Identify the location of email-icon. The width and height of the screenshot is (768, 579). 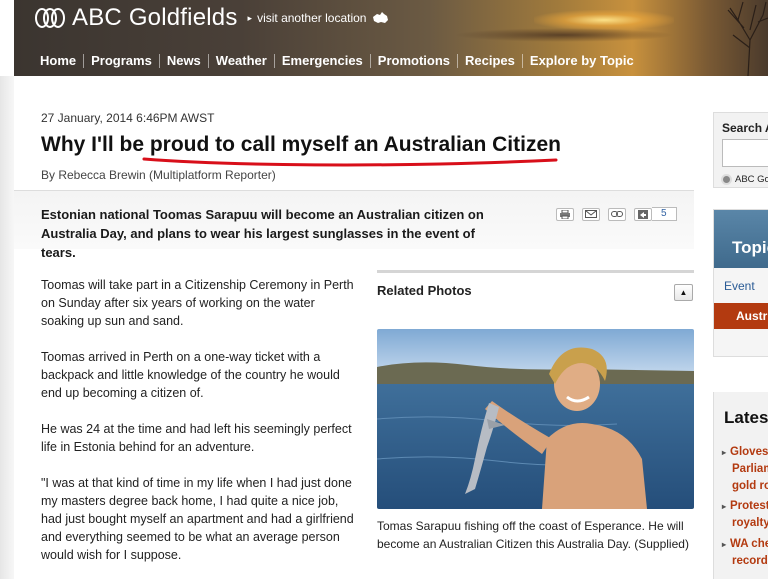
(591, 214).